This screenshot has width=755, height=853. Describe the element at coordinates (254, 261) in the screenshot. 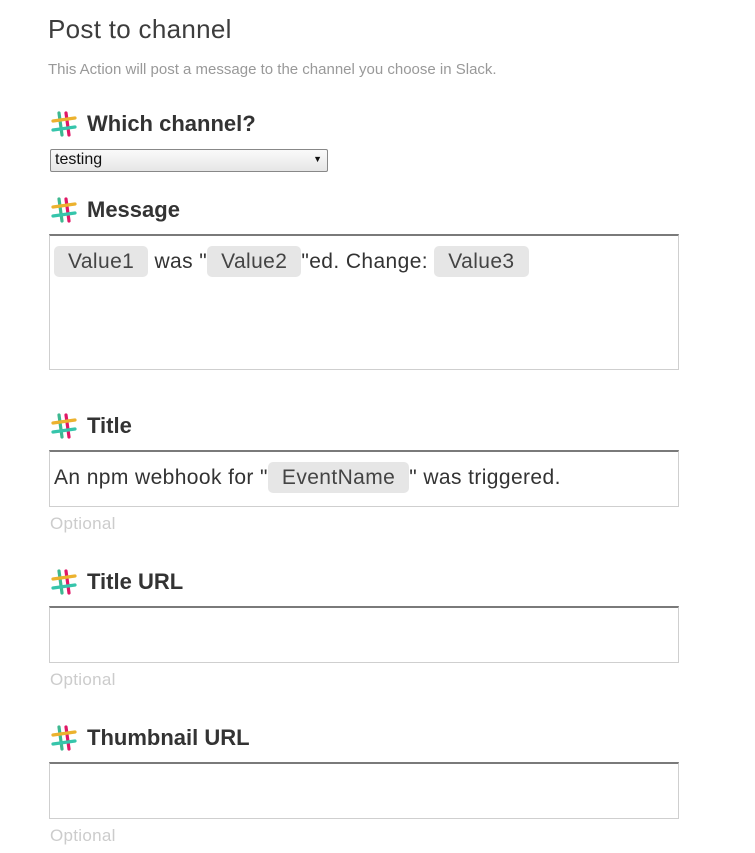

I see `ingredient-pill-value2: Value2` at that location.